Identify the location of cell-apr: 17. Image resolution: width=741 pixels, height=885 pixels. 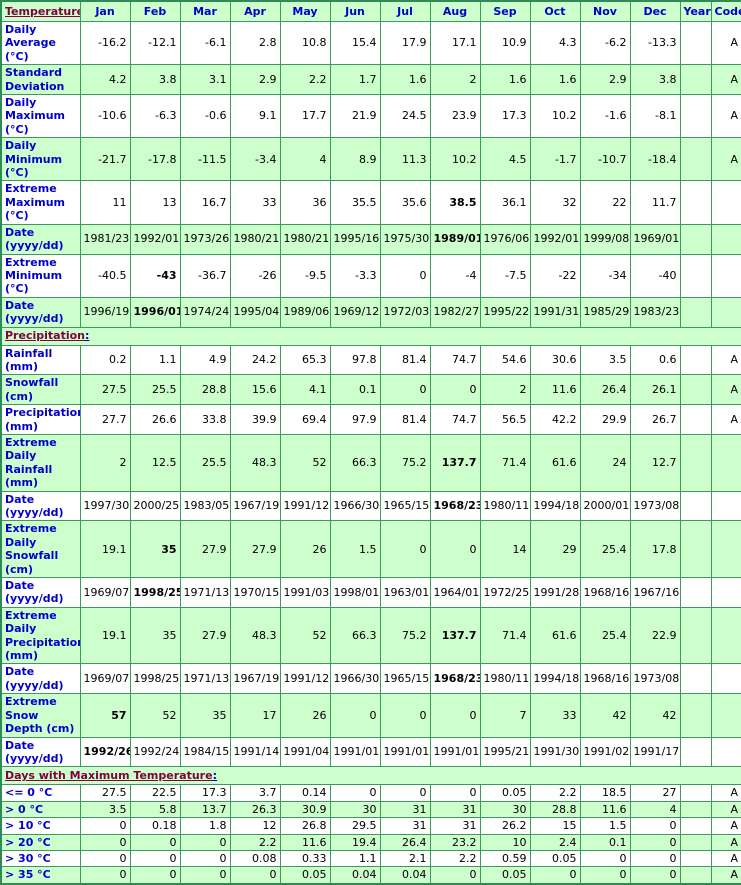
(255, 715).